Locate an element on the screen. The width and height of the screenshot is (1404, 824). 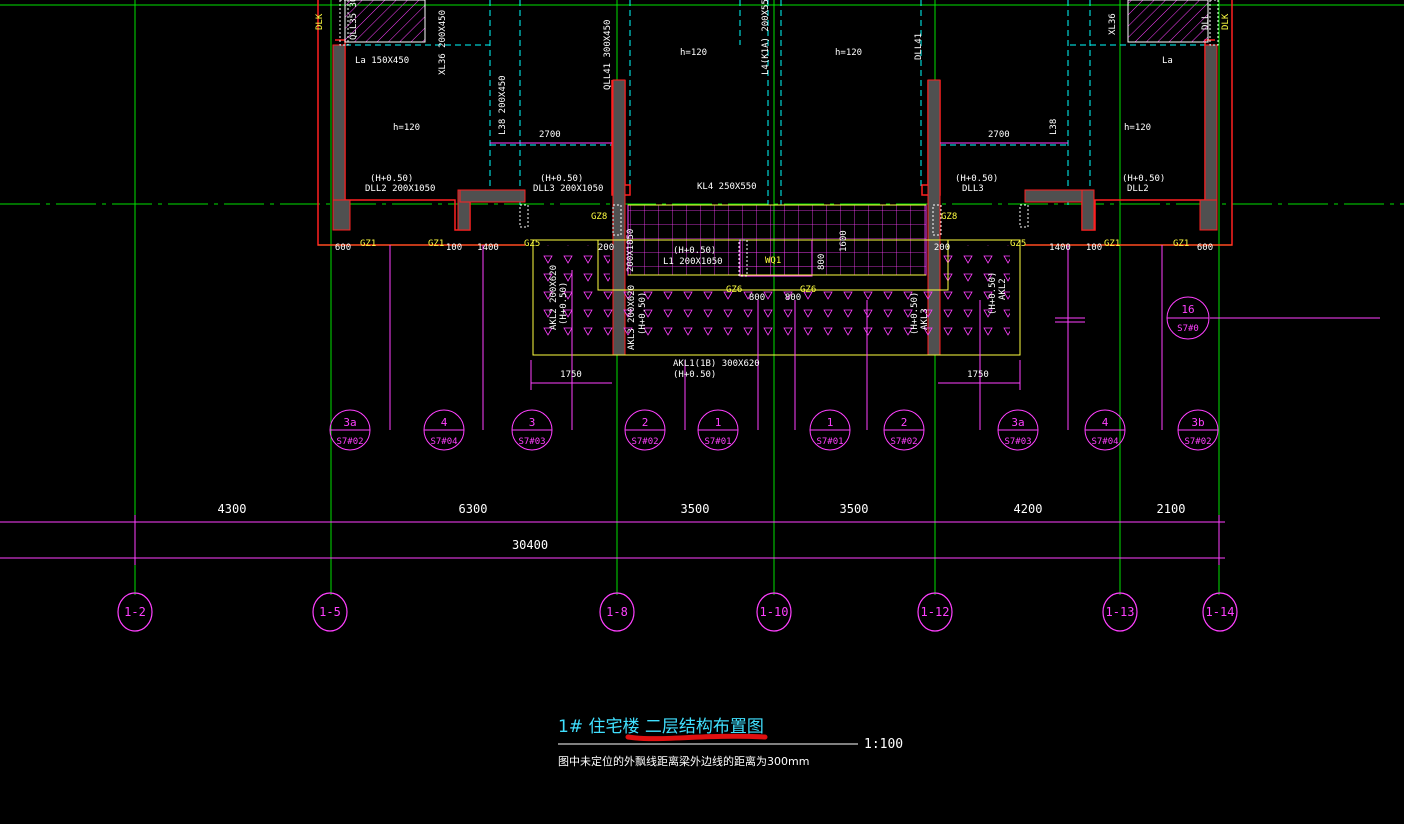
axis-label: 1-8 is located at coordinates (617, 612).